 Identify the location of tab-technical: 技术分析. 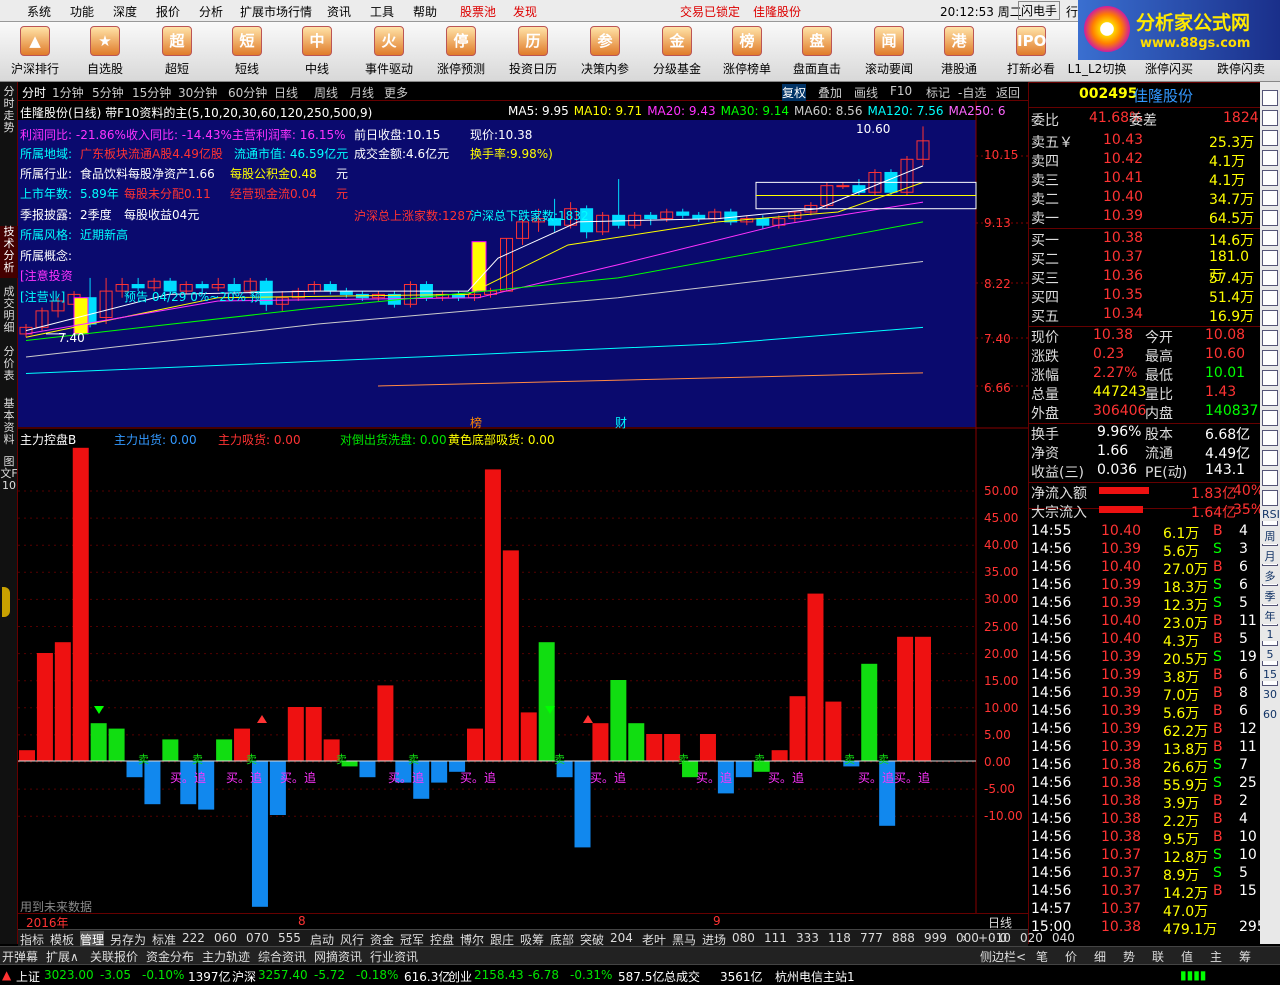
(9, 252).